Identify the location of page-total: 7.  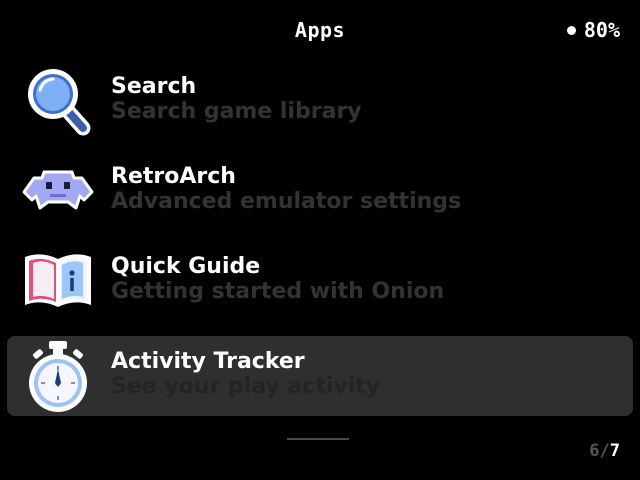
(614, 451).